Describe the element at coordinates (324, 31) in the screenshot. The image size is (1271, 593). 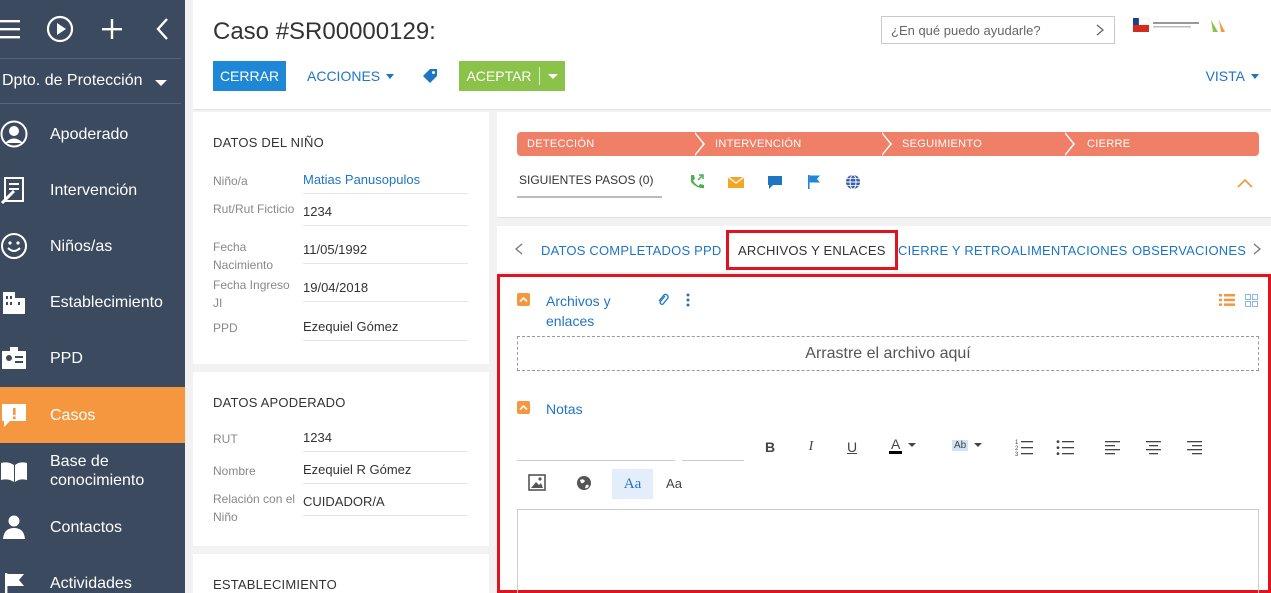
I see `page-title: Caso #SR00000129:` at that location.